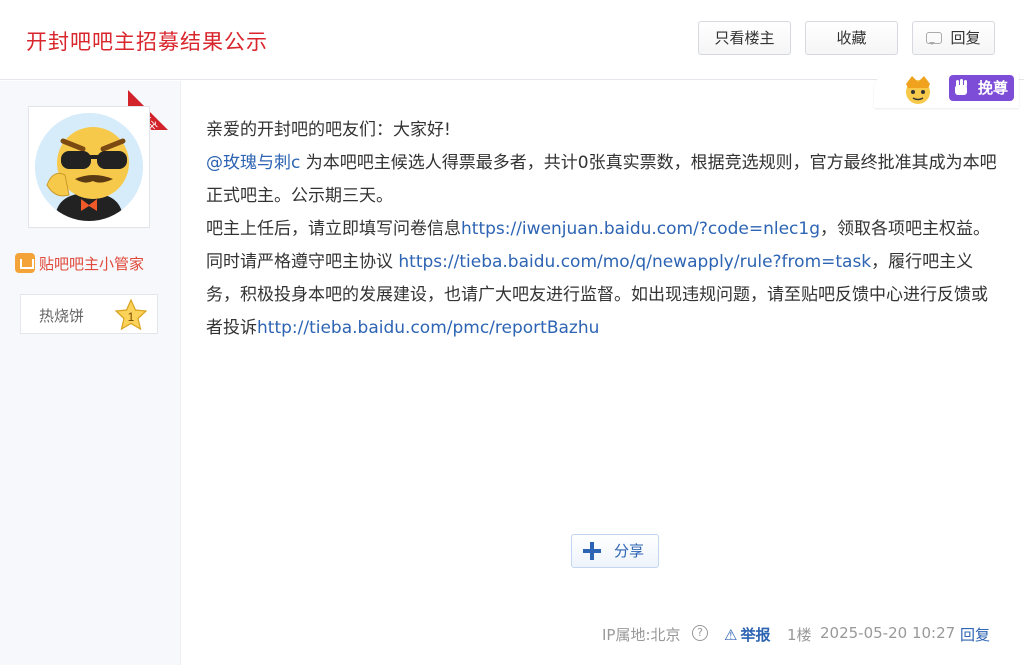 Image resolution: width=1024 pixels, height=665 pixels. I want to click on comment-icon, so click(934, 38).